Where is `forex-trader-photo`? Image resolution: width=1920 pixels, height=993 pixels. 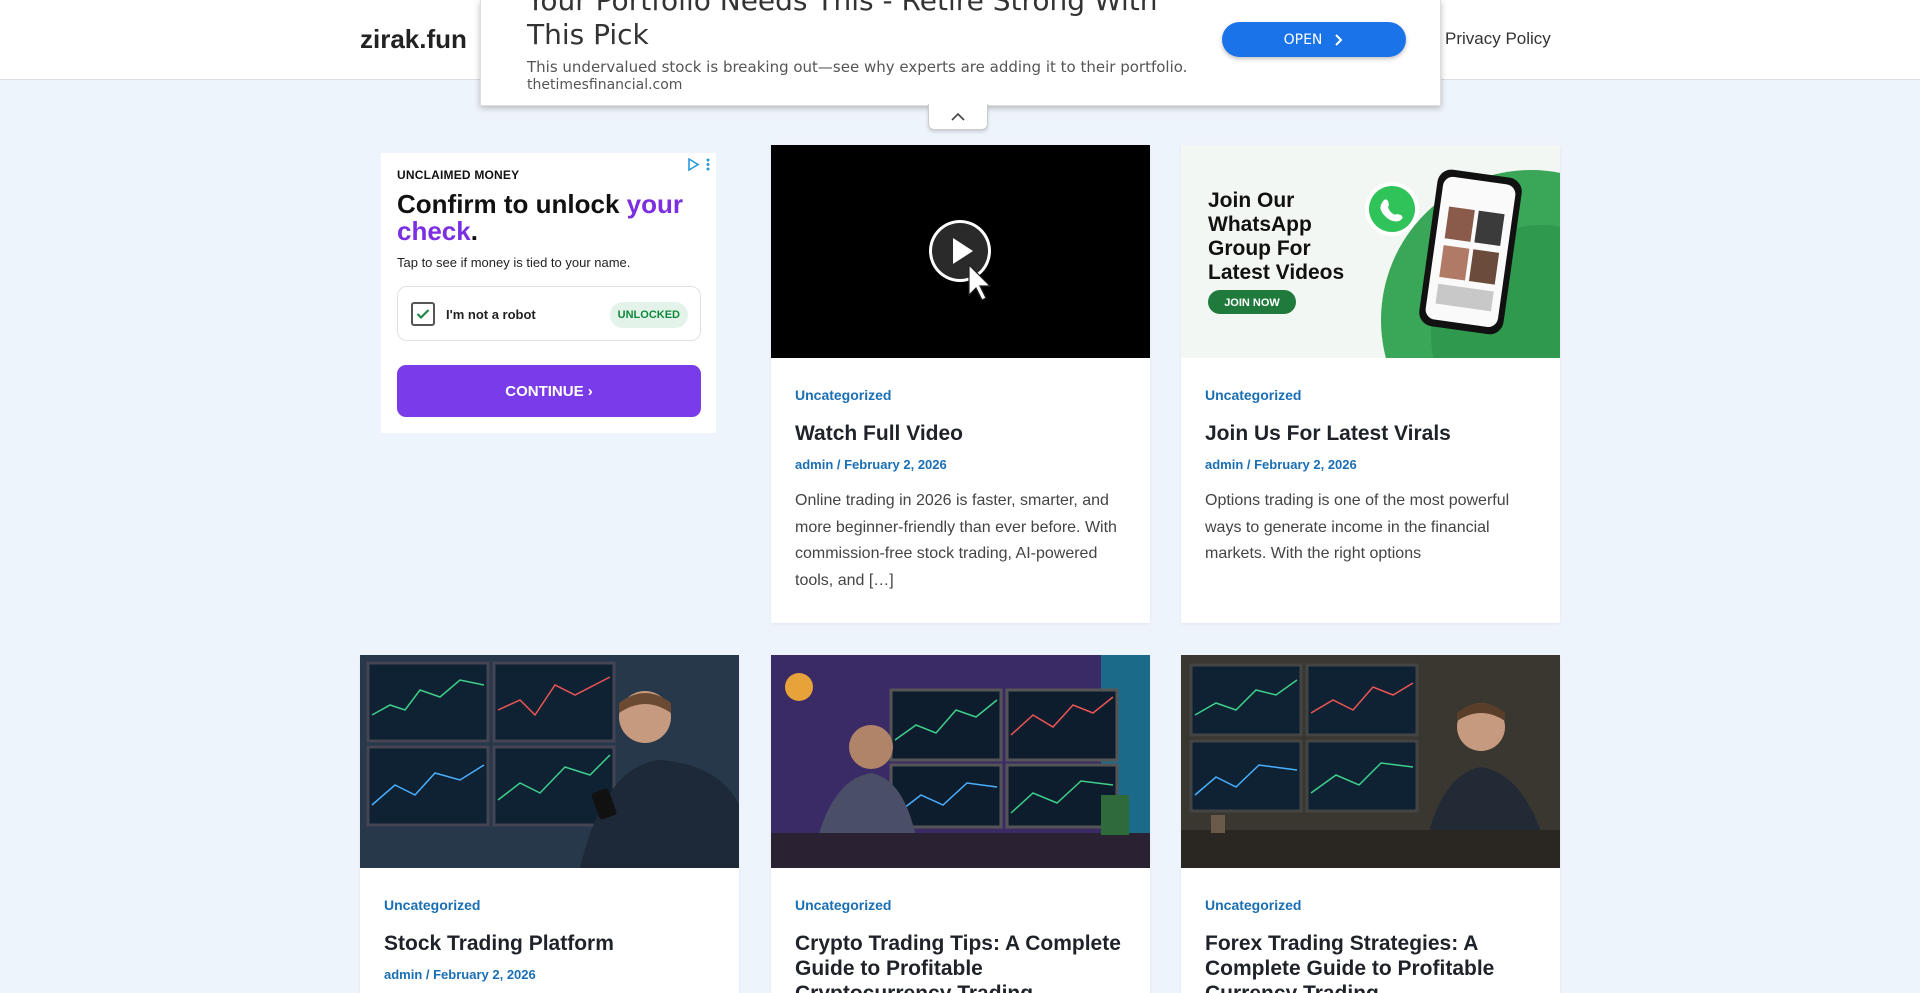 forex-trader-photo is located at coordinates (1370, 761).